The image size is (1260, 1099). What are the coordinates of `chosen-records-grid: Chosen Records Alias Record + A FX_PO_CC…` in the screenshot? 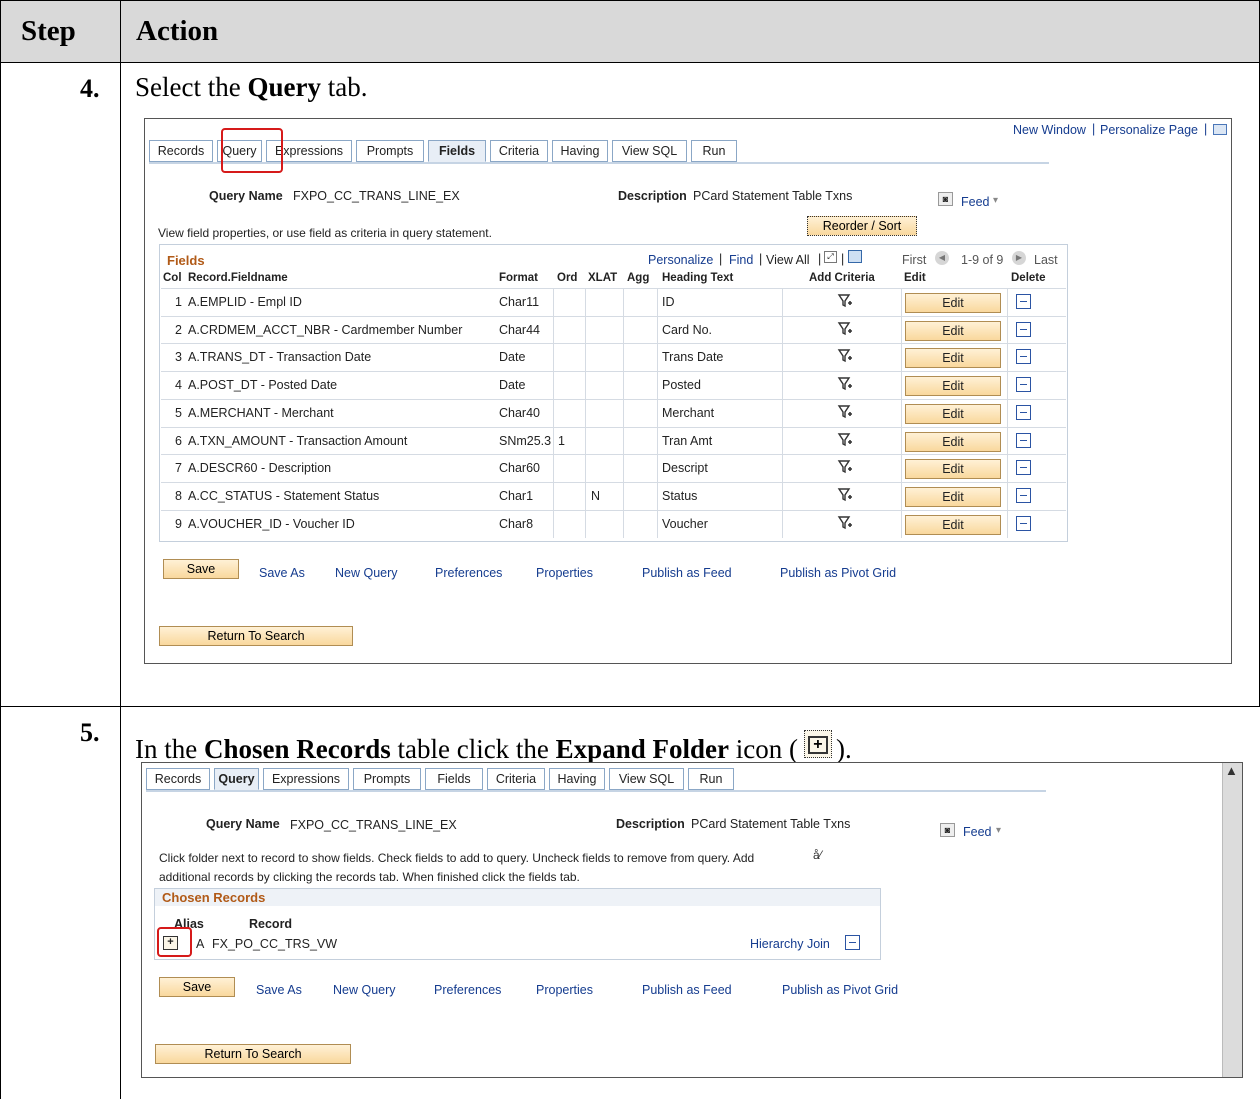 It's located at (517, 924).